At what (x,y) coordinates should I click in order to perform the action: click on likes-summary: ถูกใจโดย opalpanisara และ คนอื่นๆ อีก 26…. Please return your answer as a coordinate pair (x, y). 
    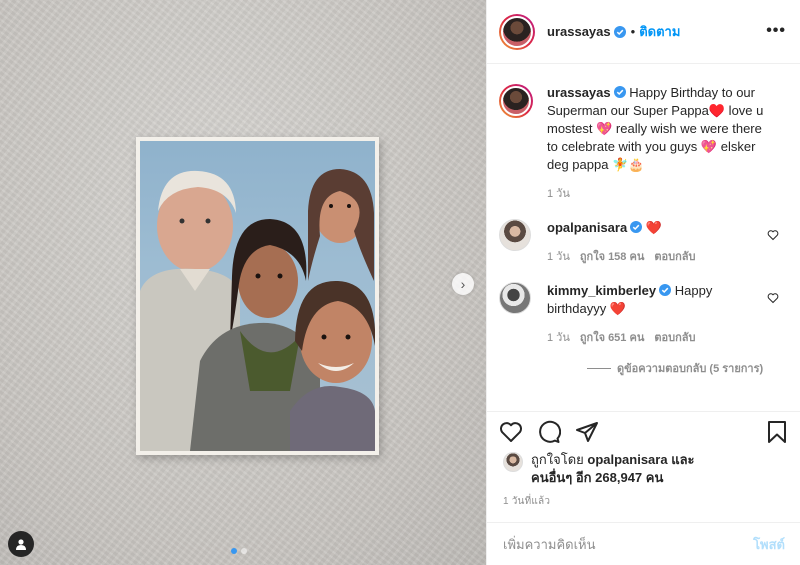
    Looking at the image, I should click on (617, 469).